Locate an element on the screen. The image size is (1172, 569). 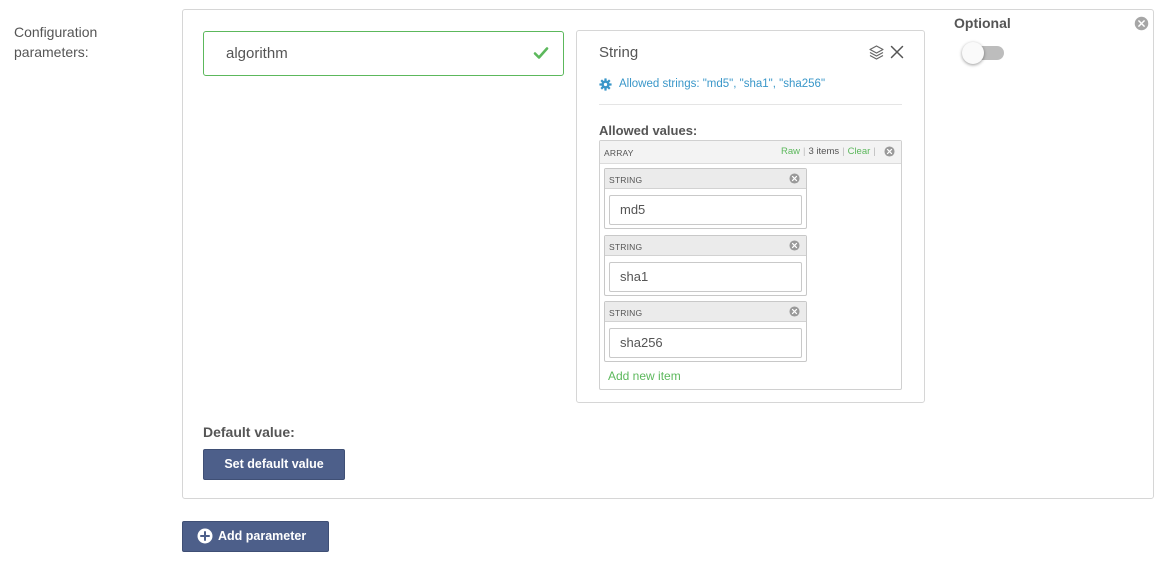
array-item: STRING sha1 is located at coordinates (705, 265).